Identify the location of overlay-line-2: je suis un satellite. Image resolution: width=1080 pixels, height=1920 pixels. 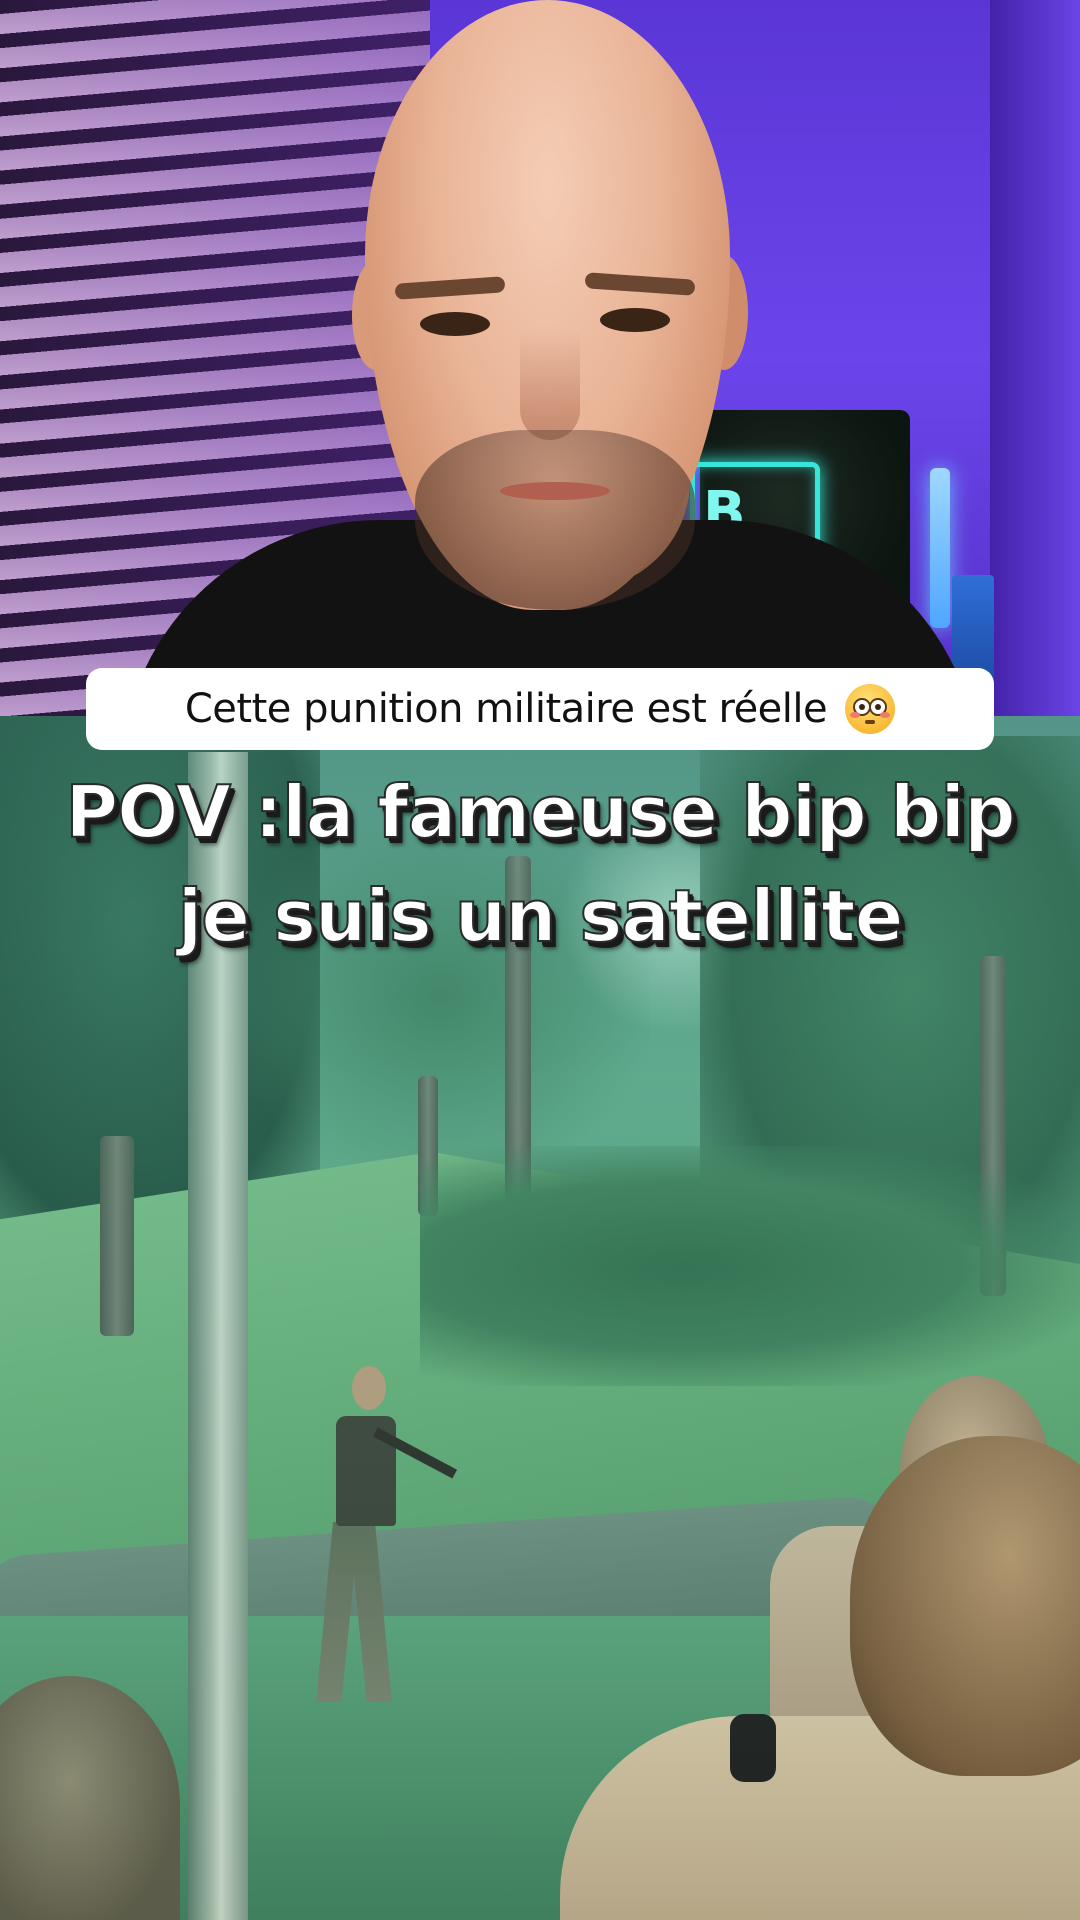
(541, 916).